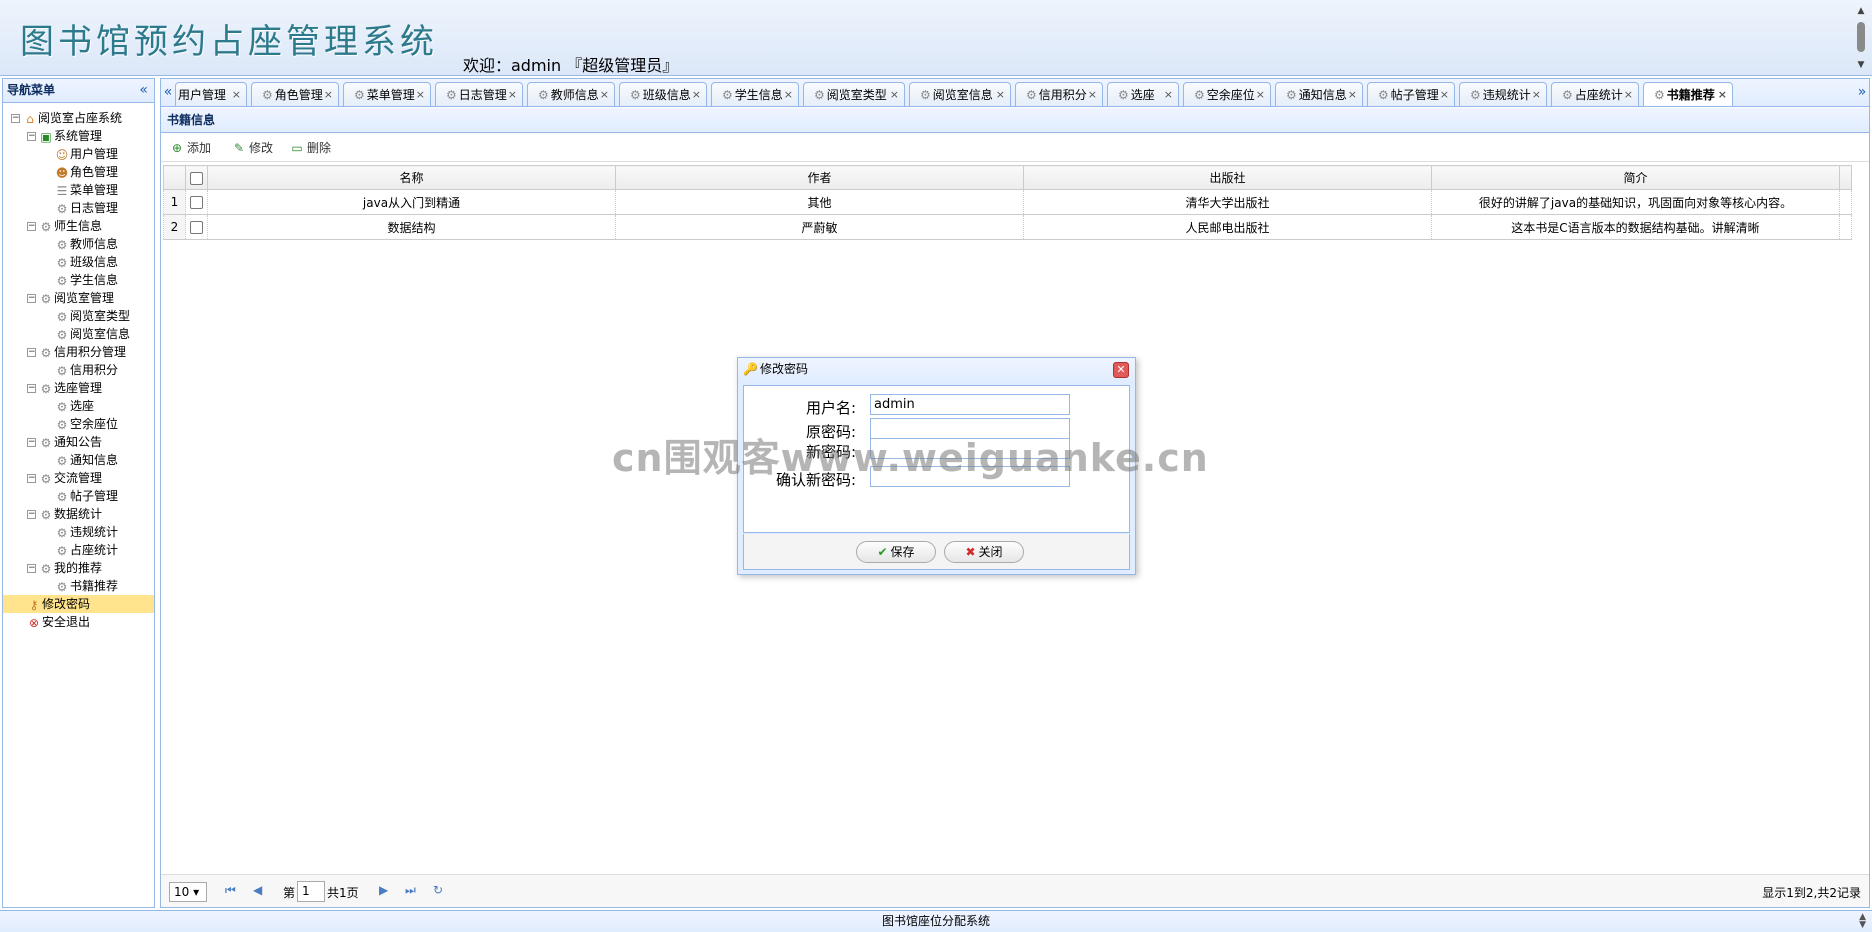 Image resolution: width=1872 pixels, height=932 pixels. Describe the element at coordinates (970, 448) in the screenshot. I see `new-password-field` at that location.